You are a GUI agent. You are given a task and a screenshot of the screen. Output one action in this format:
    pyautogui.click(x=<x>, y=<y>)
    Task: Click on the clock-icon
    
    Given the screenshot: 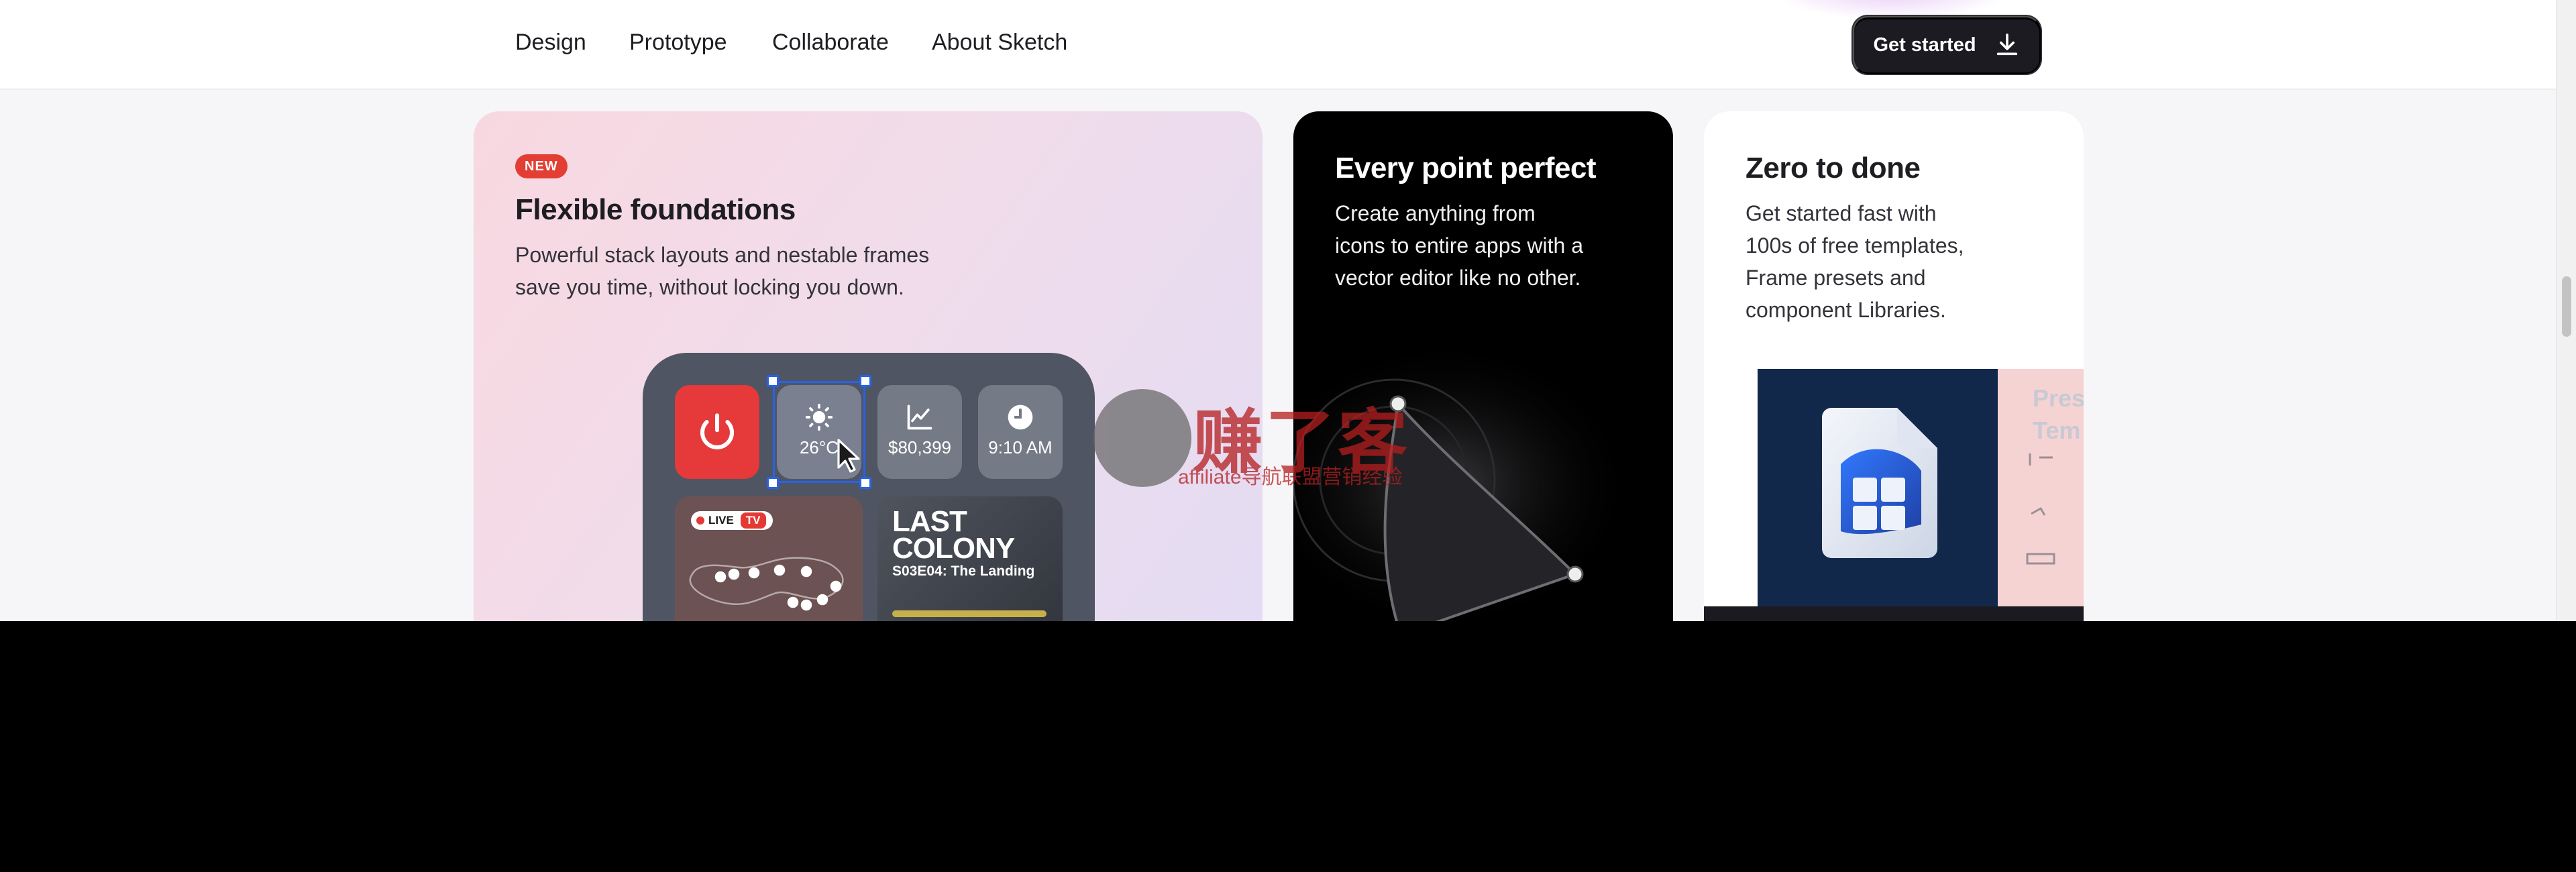 What is the action you would take?
    pyautogui.click(x=1020, y=417)
    